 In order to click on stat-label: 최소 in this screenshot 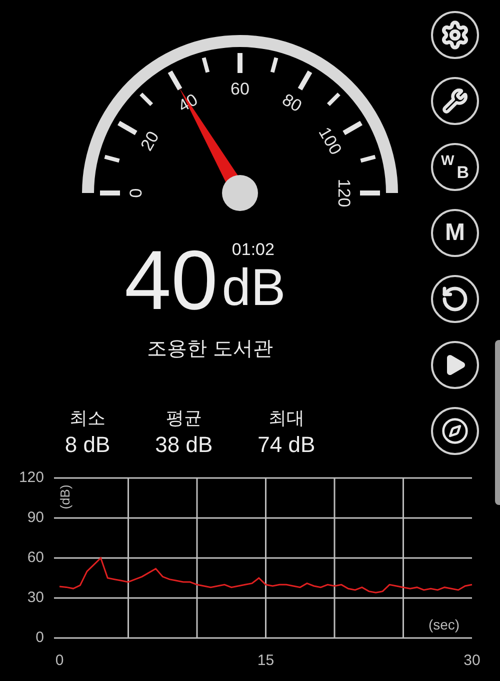, I will do `click(87, 418)`.